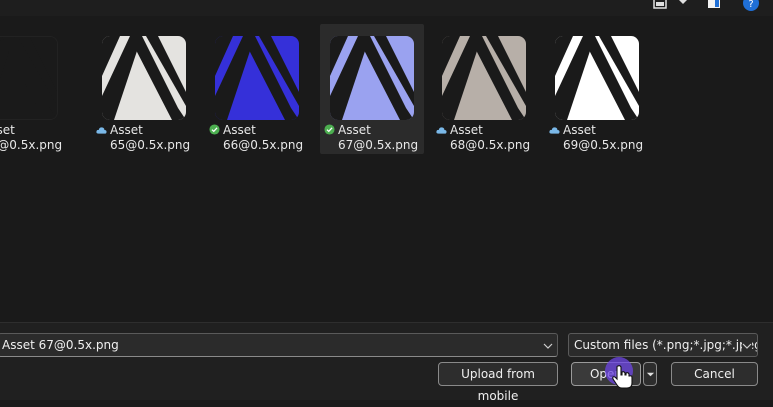 The width and height of the screenshot is (773, 407). I want to click on file-tile: Asset 66@0.5x.png, so click(257, 89).